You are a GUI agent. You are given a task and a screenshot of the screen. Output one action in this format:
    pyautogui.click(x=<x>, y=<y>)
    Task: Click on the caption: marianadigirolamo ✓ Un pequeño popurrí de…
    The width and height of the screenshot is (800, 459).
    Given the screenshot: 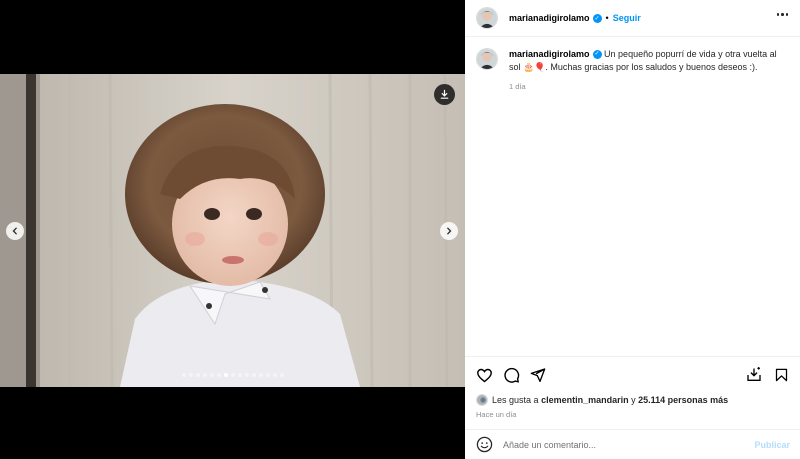 What is the action you would take?
    pyautogui.click(x=632, y=70)
    